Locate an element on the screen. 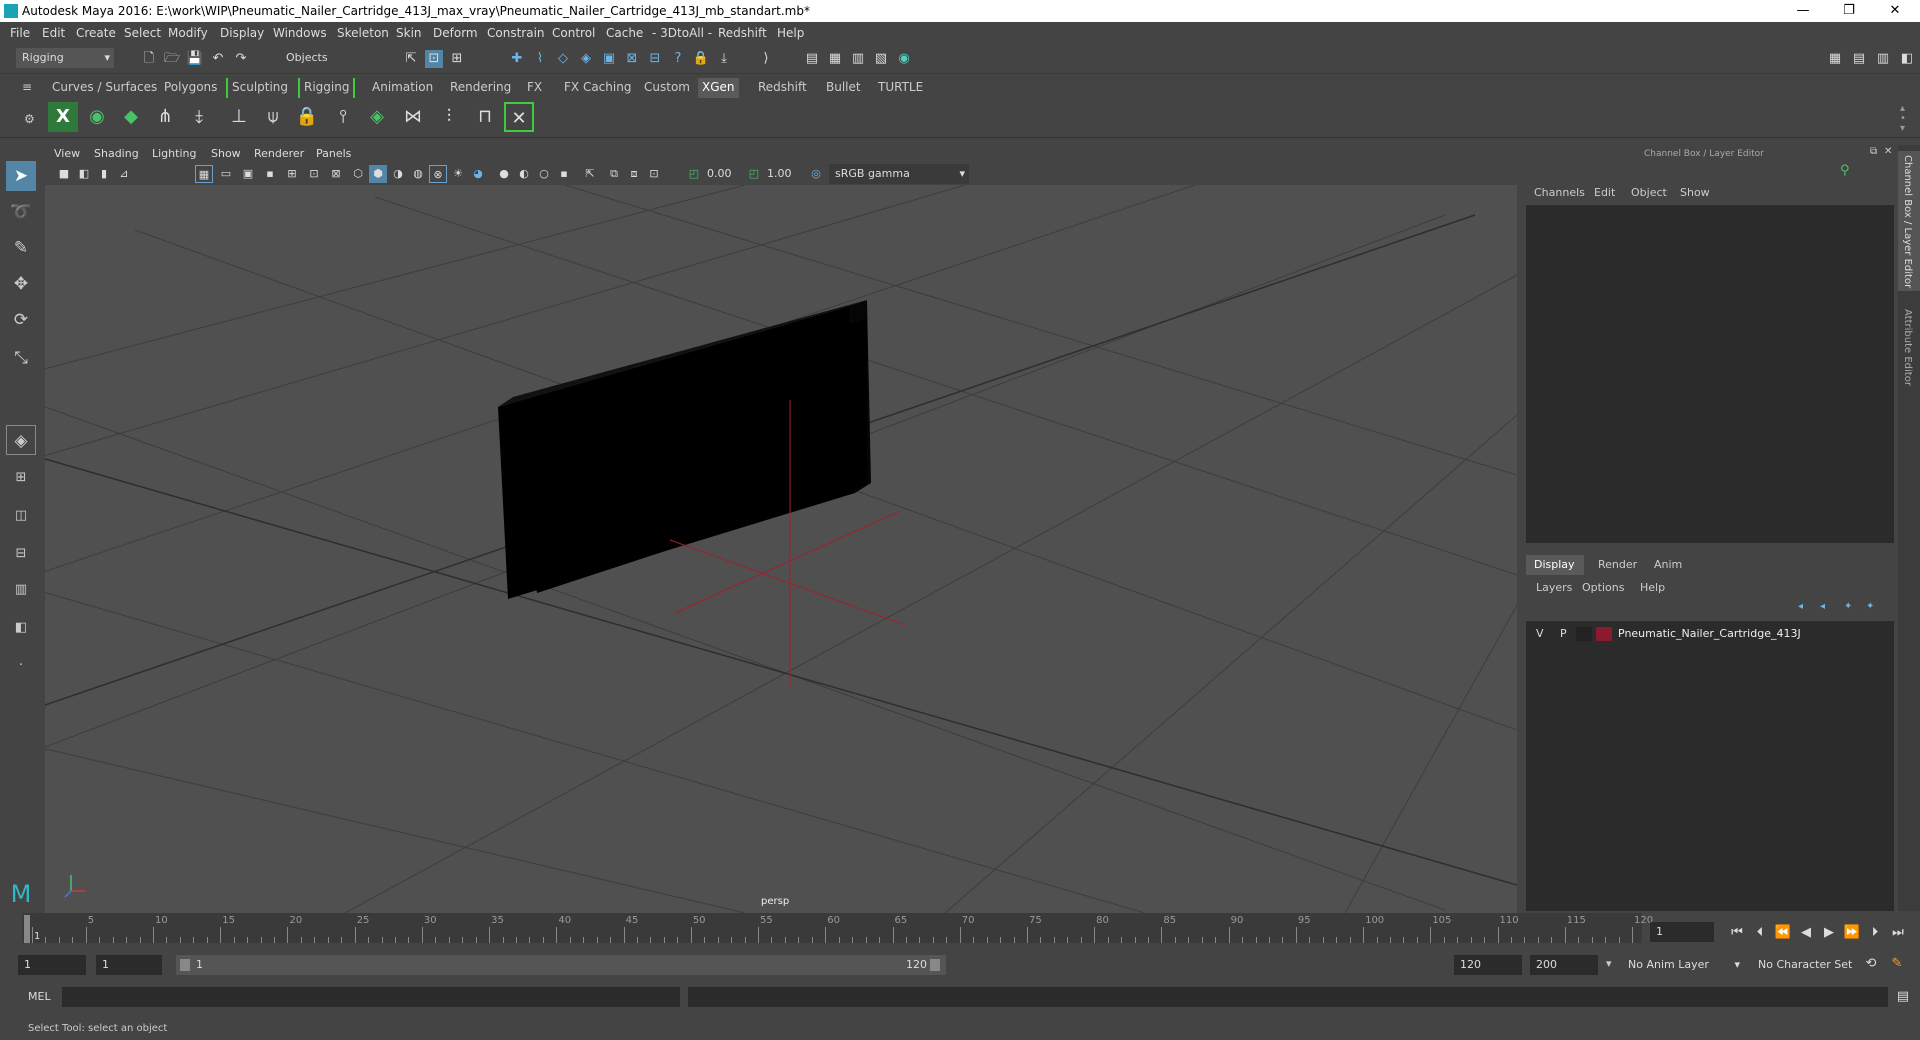 The height and width of the screenshot is (1040, 1920). xgen-place-guides-icon: ⋔ is located at coordinates (165, 117).